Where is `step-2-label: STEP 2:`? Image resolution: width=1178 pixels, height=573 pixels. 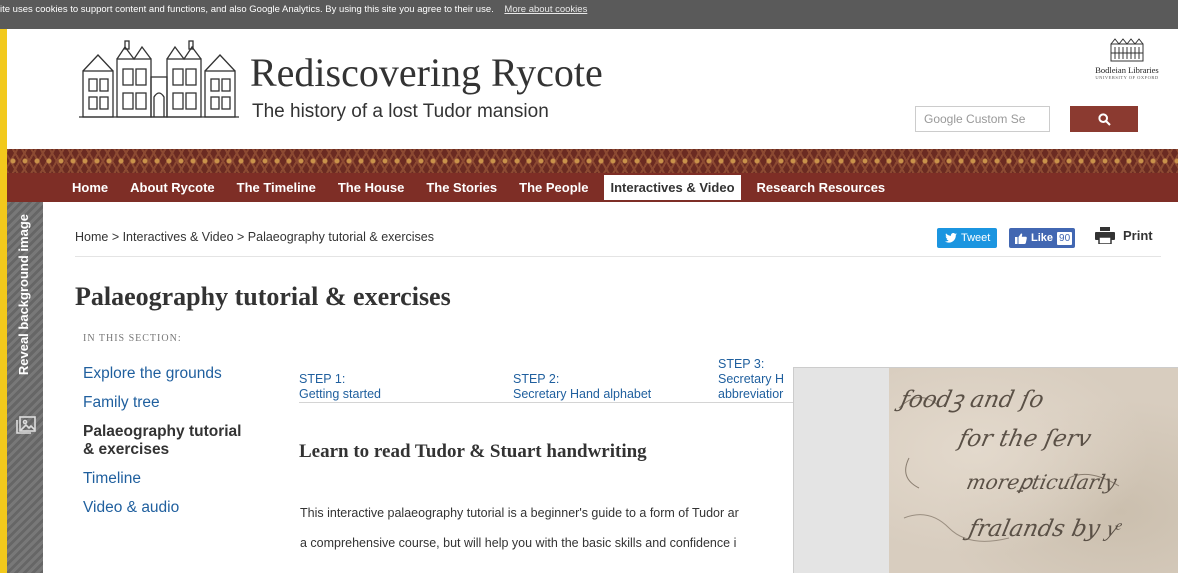 step-2-label: STEP 2: is located at coordinates (536, 379).